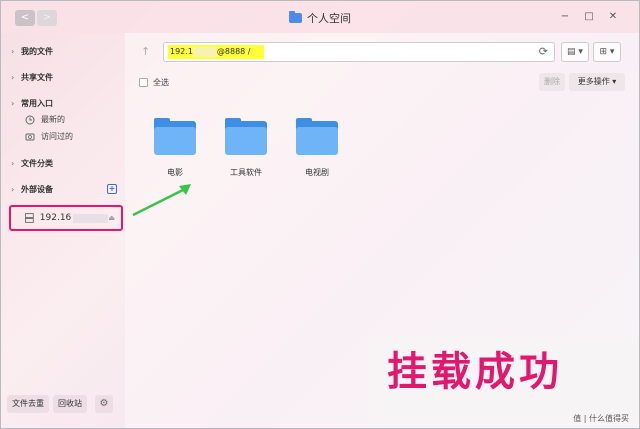 This screenshot has width=640, height=429. Describe the element at coordinates (70, 404) in the screenshot. I see `recycle-bin-button: 回收站` at that location.